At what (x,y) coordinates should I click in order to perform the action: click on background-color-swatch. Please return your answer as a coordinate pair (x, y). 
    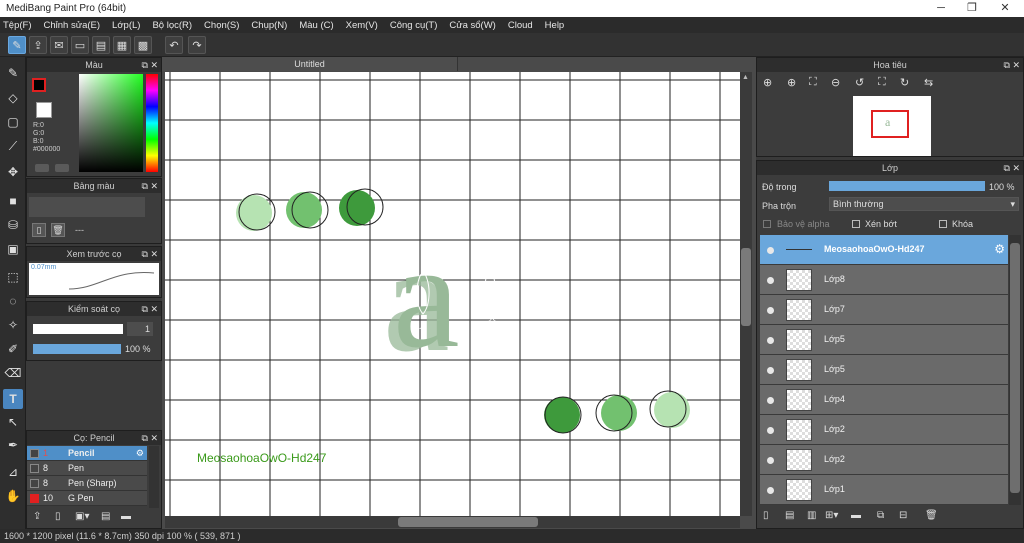
    Looking at the image, I should click on (44, 110).